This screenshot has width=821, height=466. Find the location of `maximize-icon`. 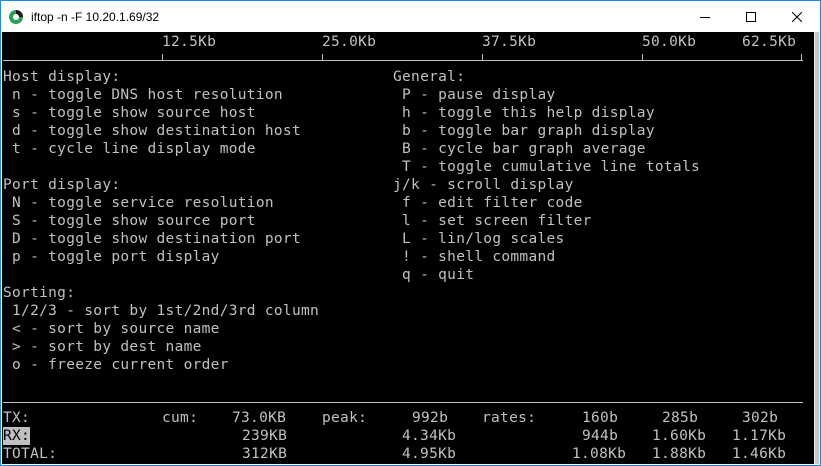

maximize-icon is located at coordinates (751, 16).